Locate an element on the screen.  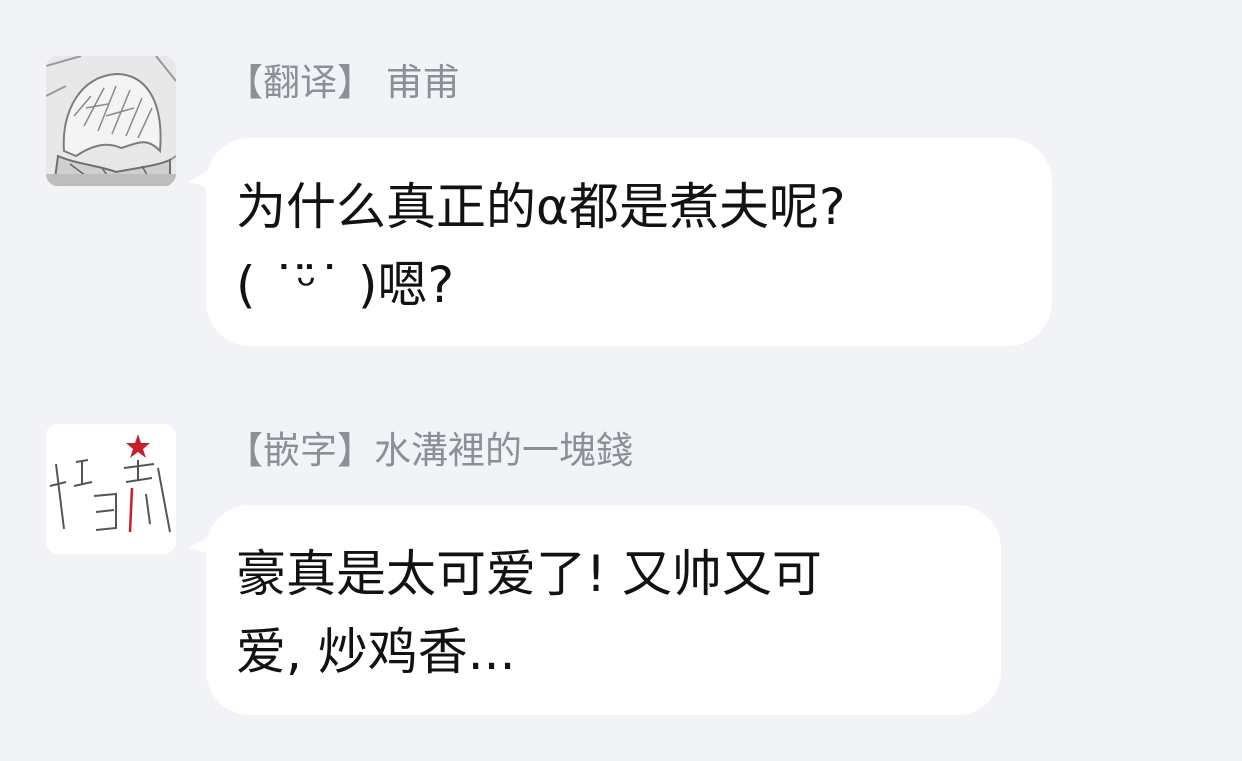
message-text-line: 豪真是太可爱了! 又帅又可 is located at coordinates (529, 574).